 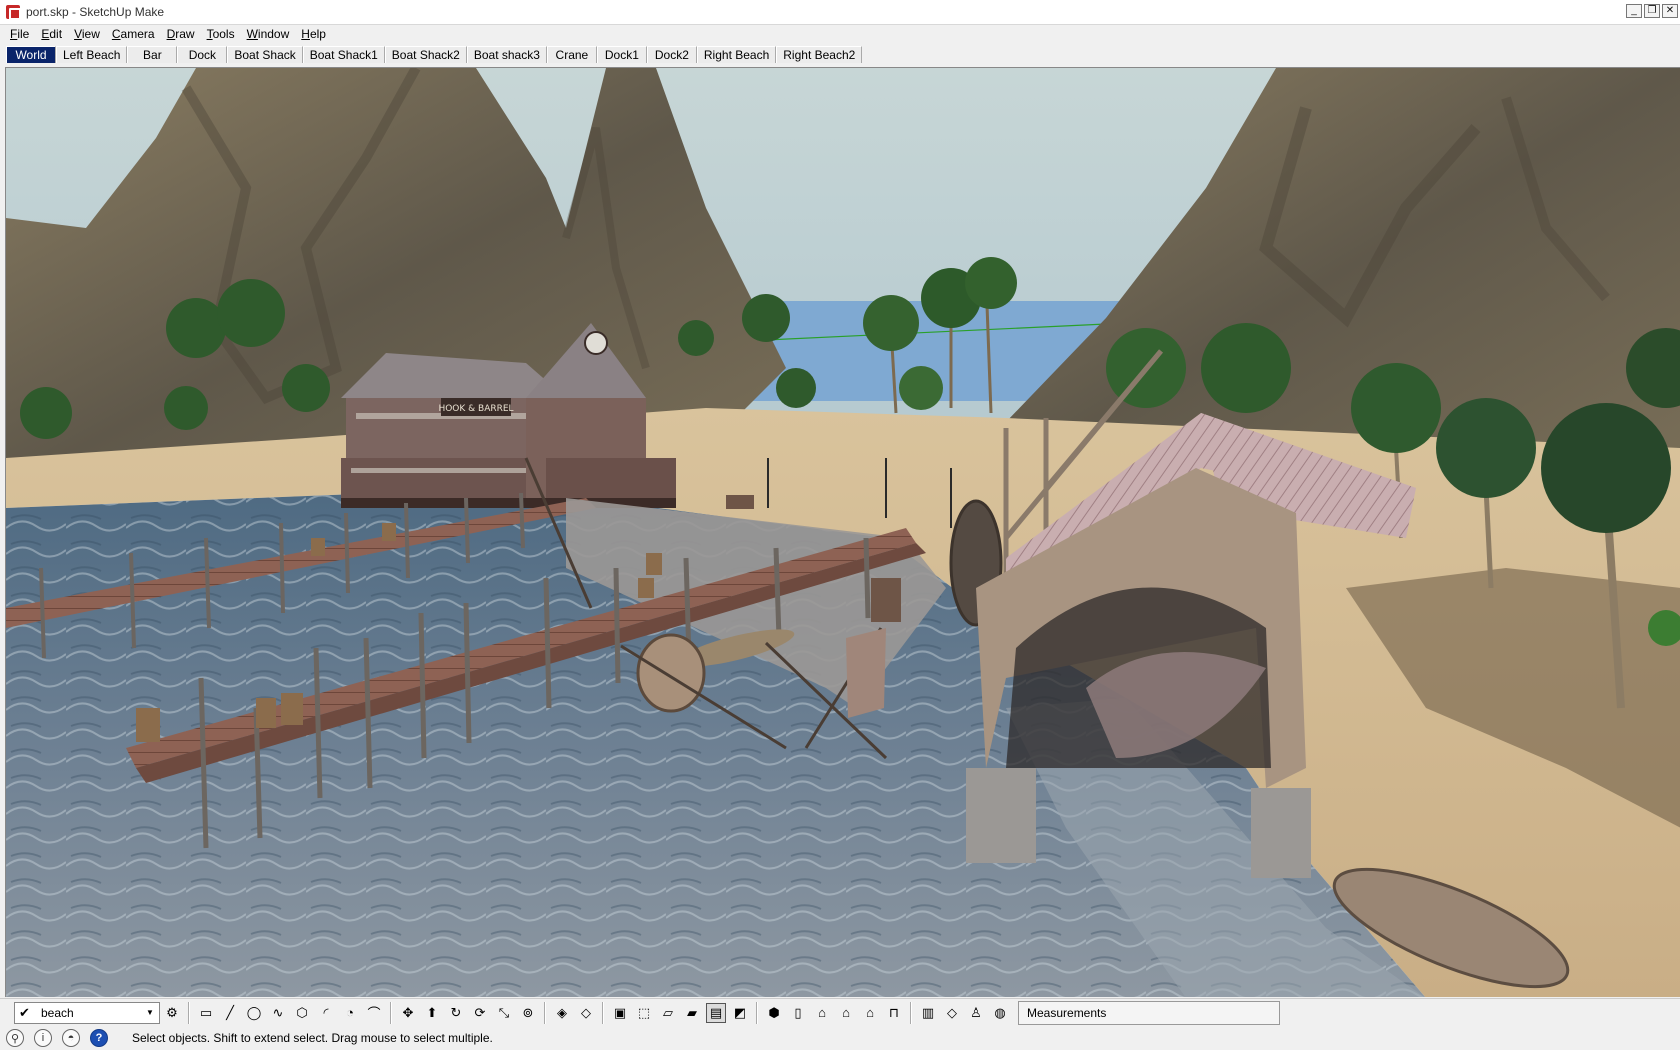 I want to click on offset-icon: ⊚, so click(x=528, y=1013).